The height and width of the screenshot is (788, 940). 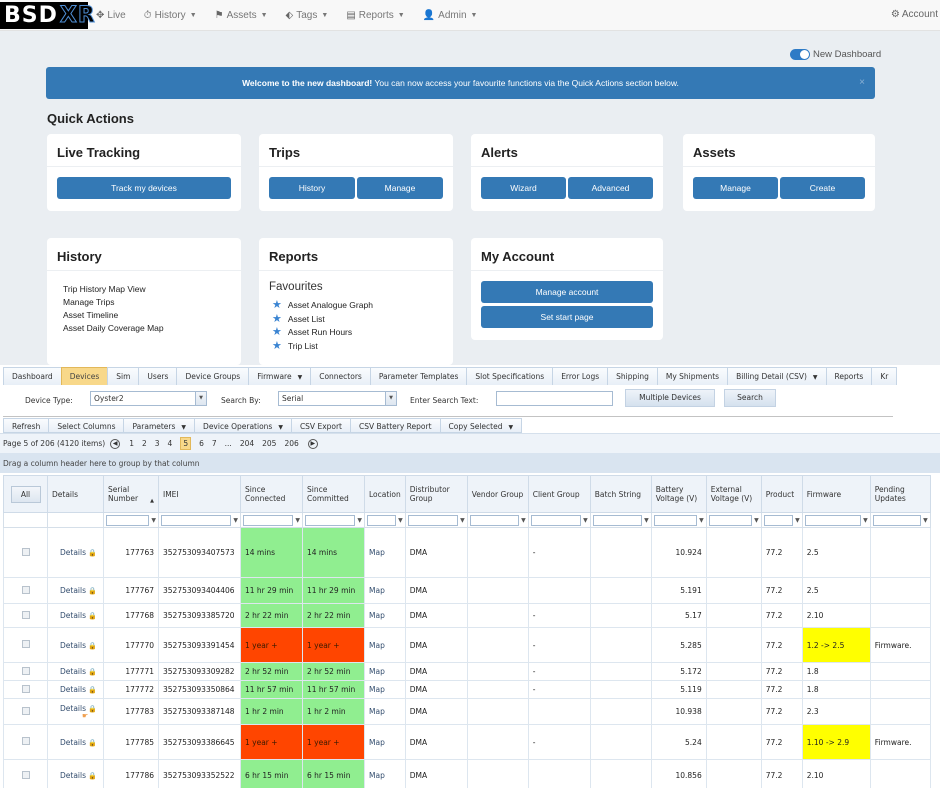 I want to click on page-1: 1, so click(x=131, y=443).